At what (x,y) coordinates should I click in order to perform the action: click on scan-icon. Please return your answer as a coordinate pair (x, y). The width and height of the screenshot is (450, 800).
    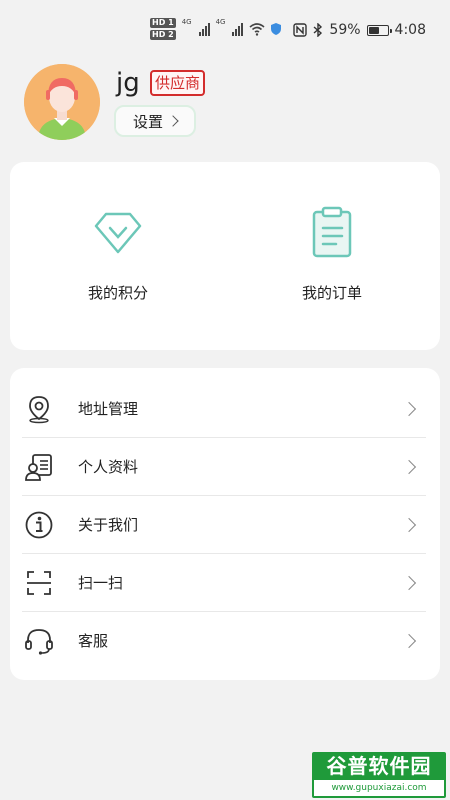
    Looking at the image, I should click on (39, 582).